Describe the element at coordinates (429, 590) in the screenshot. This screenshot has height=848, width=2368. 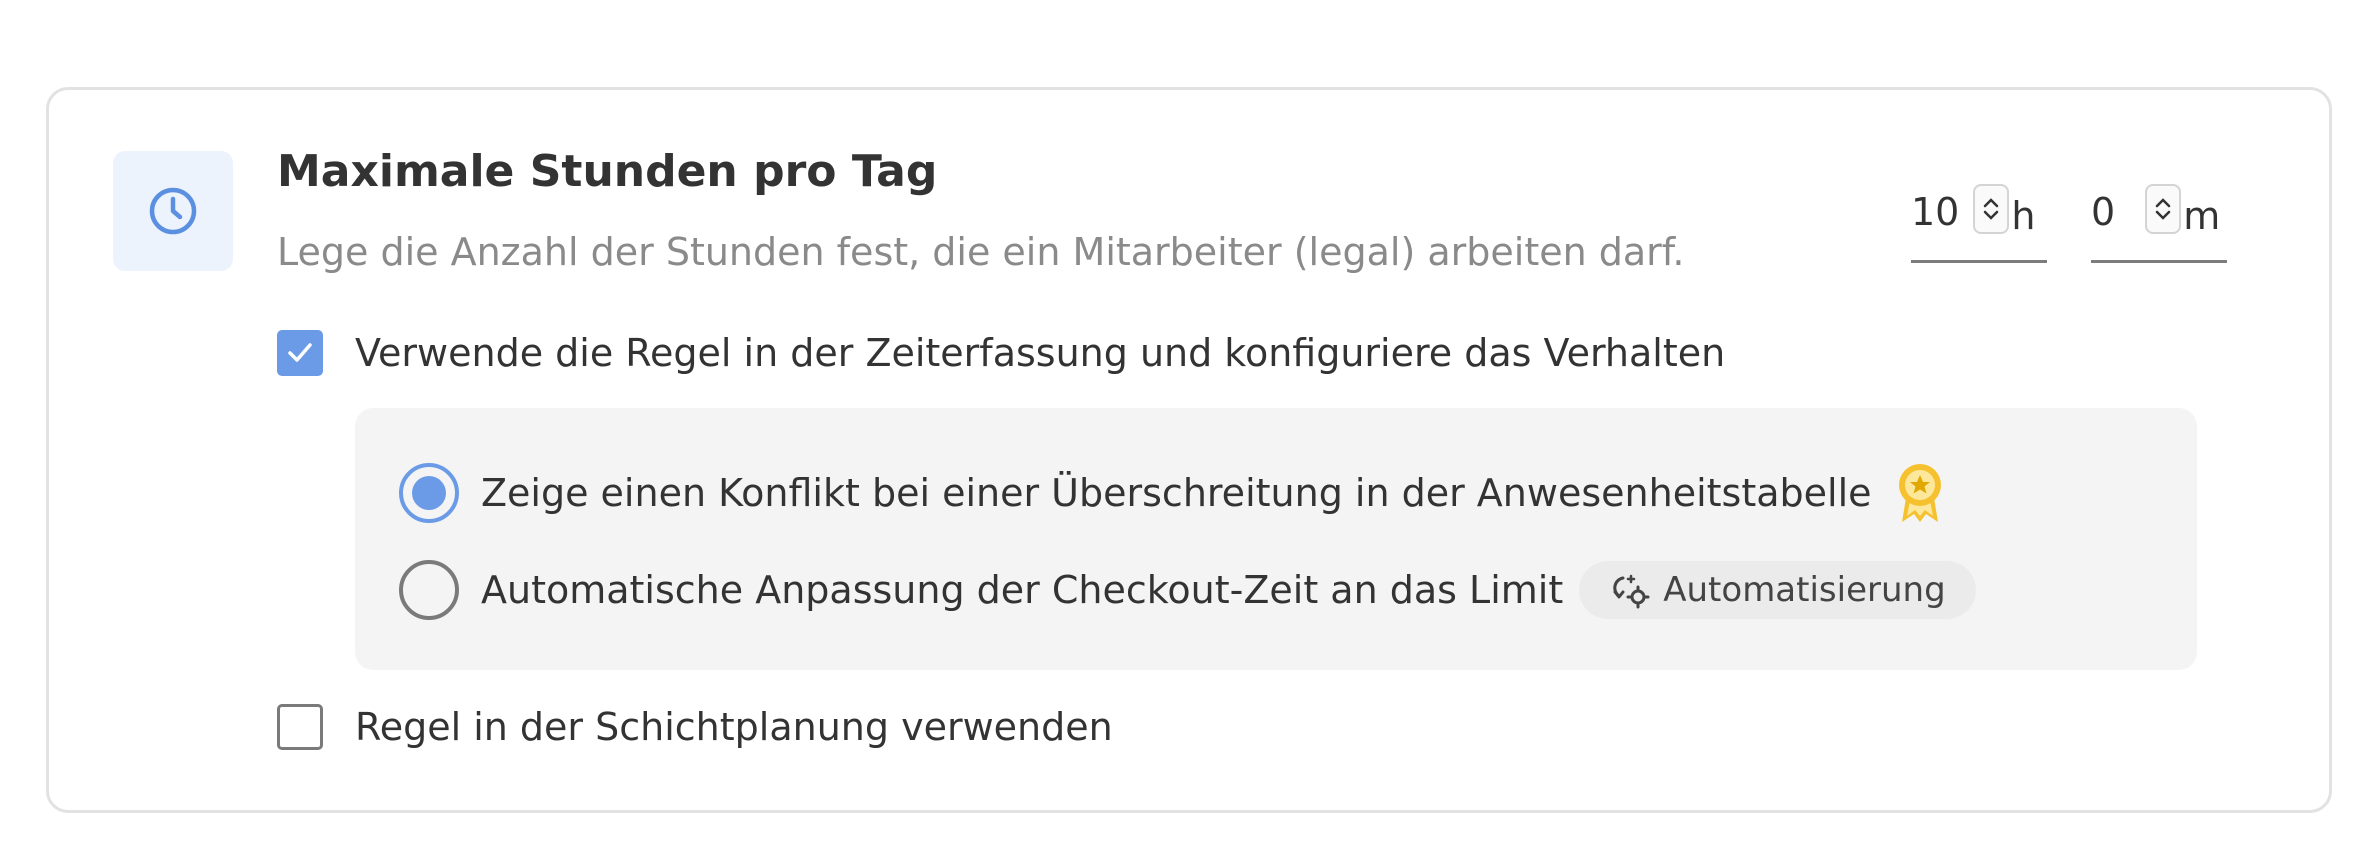
I see `auto-adjust-radio` at that location.